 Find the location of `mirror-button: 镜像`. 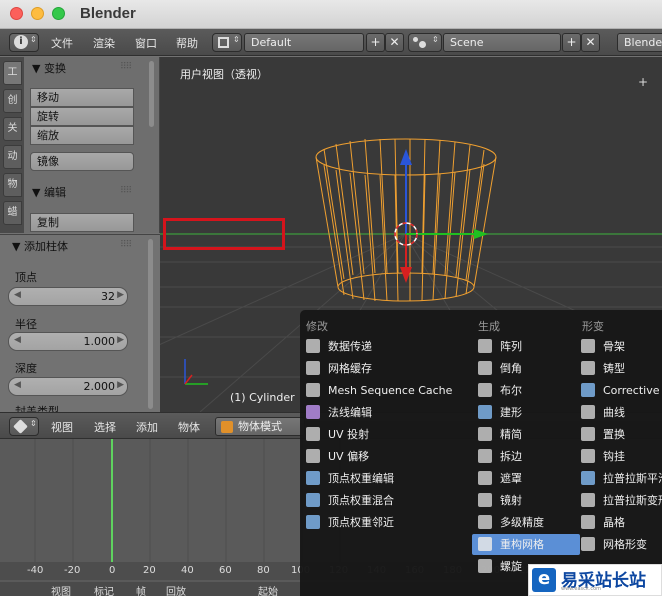

mirror-button: 镜像 is located at coordinates (82, 161).